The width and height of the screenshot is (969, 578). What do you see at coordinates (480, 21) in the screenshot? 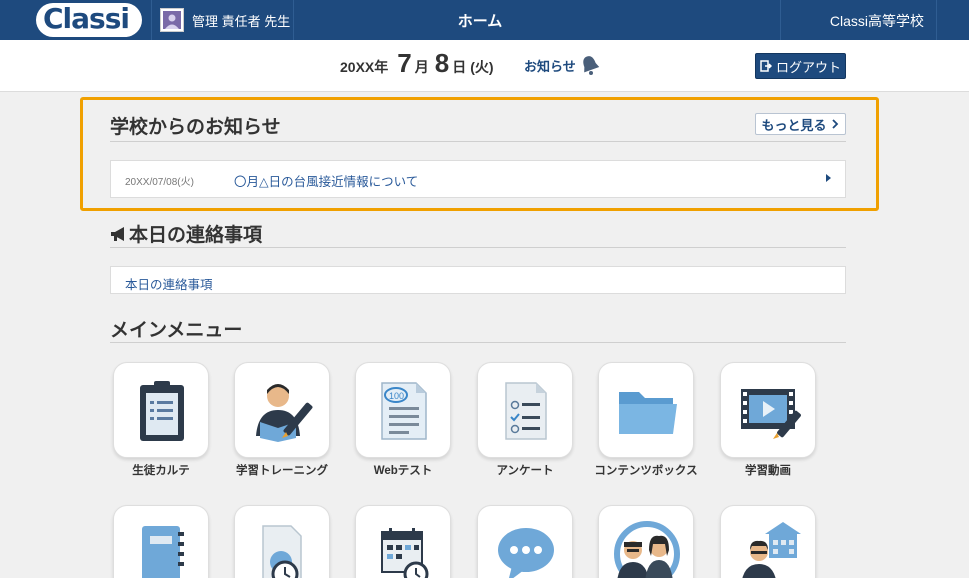
I see `page-title: ホーム` at bounding box center [480, 21].